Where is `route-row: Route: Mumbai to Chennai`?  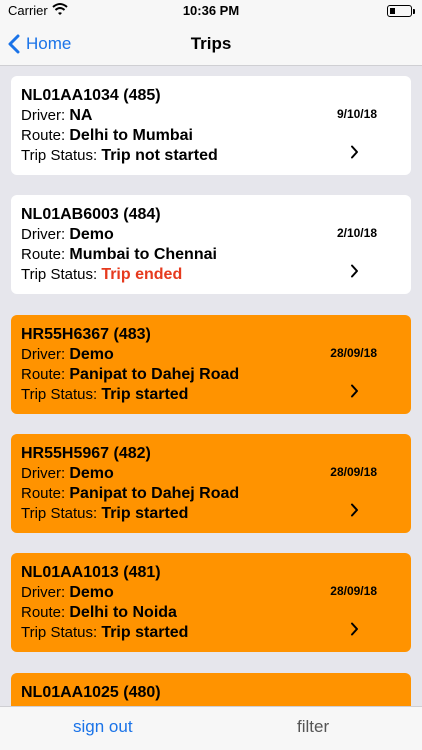
route-row: Route: Mumbai to Chennai is located at coordinates (211, 255).